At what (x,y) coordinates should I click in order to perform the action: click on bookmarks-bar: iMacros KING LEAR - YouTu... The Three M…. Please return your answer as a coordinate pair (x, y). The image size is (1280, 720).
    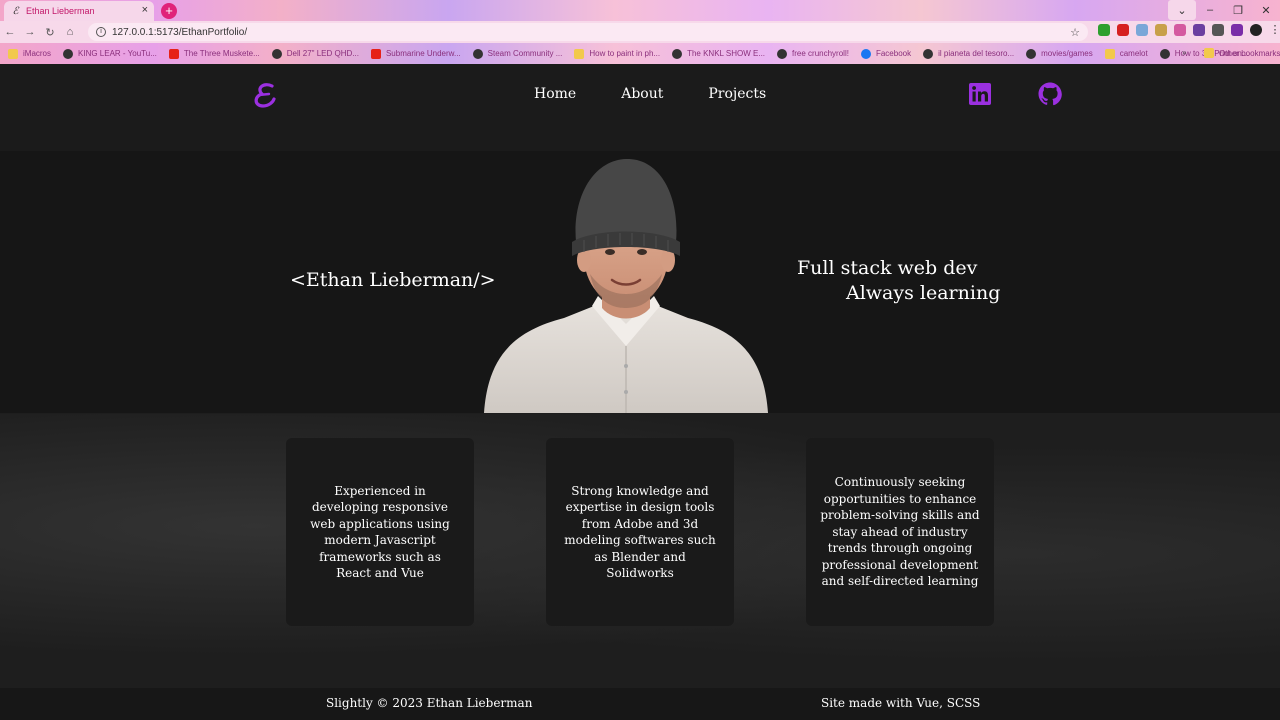
    Looking at the image, I should click on (640, 53).